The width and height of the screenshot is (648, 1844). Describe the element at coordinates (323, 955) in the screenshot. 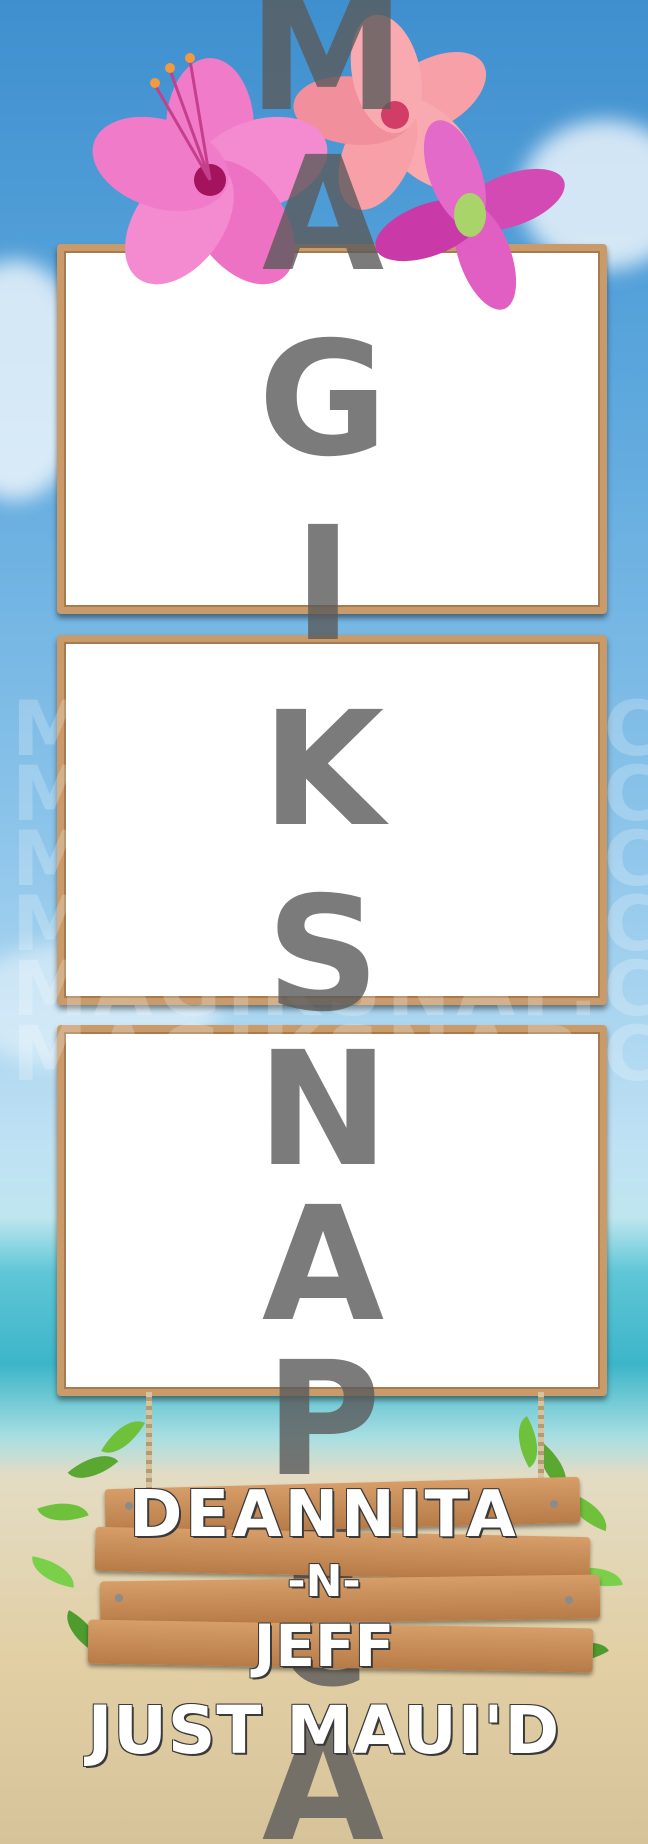

I see `vertical-letter: S` at that location.